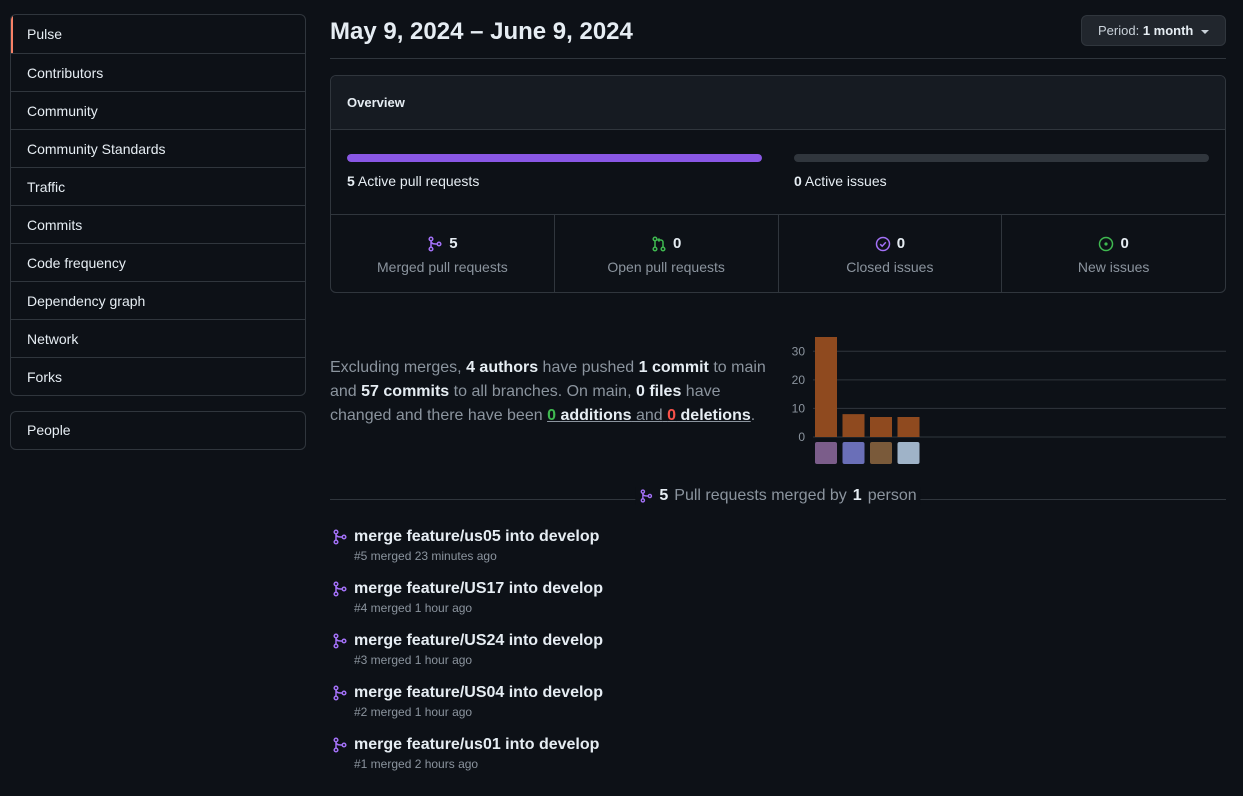 The height and width of the screenshot is (796, 1243). What do you see at coordinates (790, 641) in the screenshot?
I see `pr-title-link: merge feature/US24 into develop` at bounding box center [790, 641].